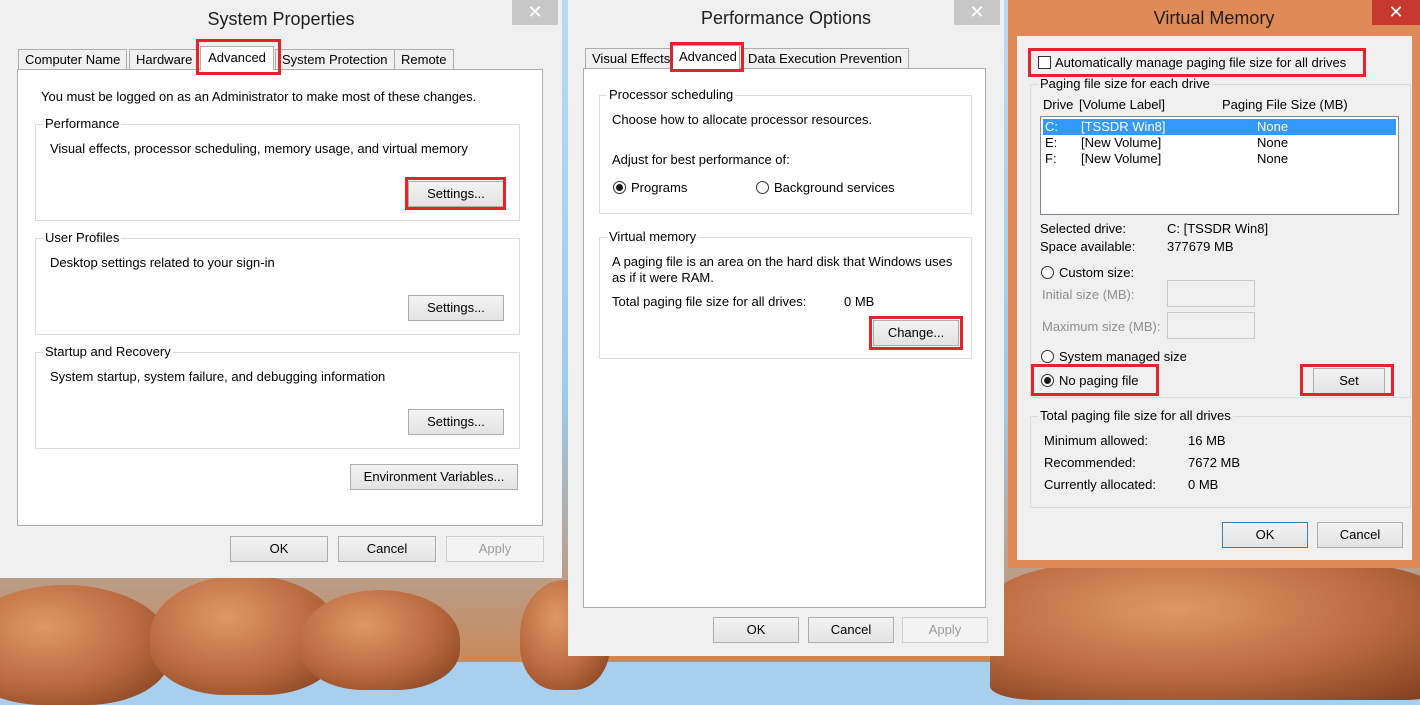 This screenshot has height=705, width=1420. Describe the element at coordinates (1219, 159) in the screenshot. I see `list-item: F: [New Volume] None` at that location.